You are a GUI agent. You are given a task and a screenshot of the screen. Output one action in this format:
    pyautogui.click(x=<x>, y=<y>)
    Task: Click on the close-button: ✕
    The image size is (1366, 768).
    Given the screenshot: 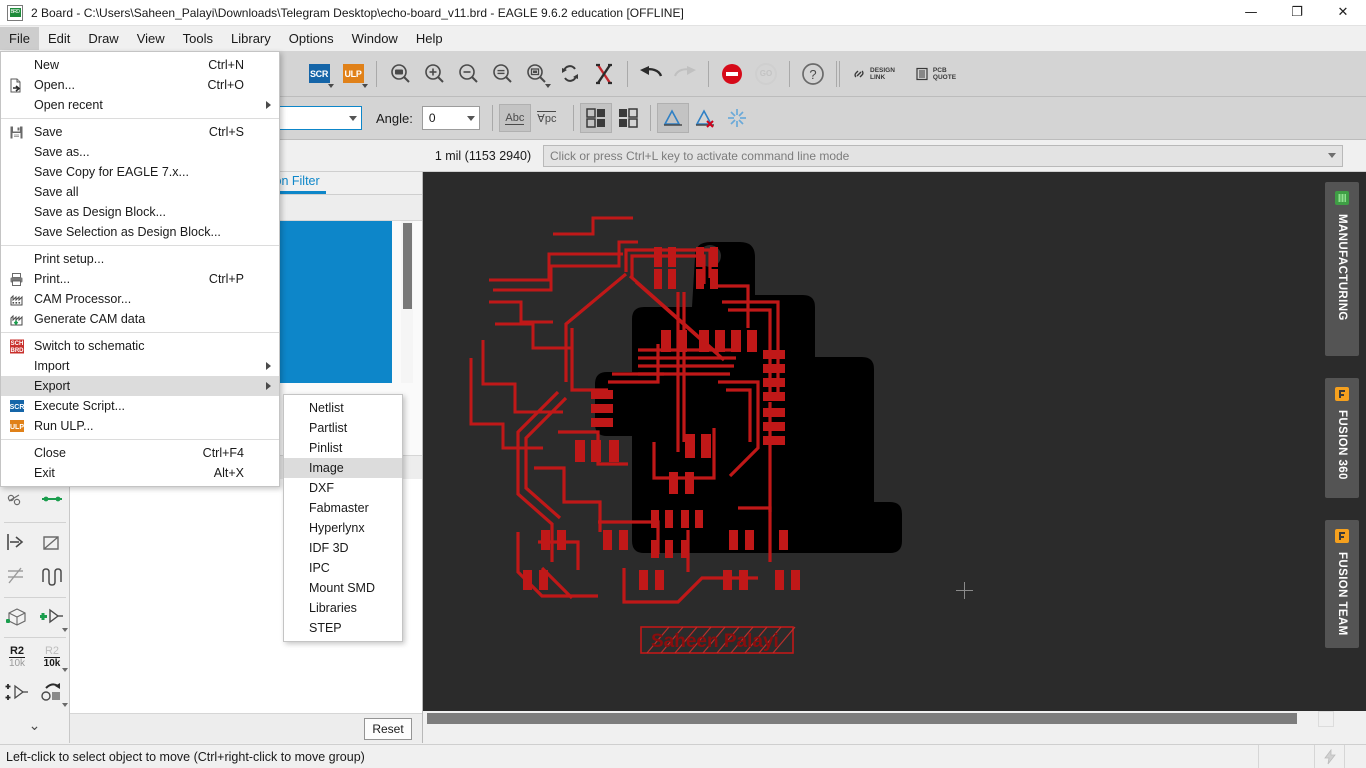 What is the action you would take?
    pyautogui.click(x=1343, y=13)
    